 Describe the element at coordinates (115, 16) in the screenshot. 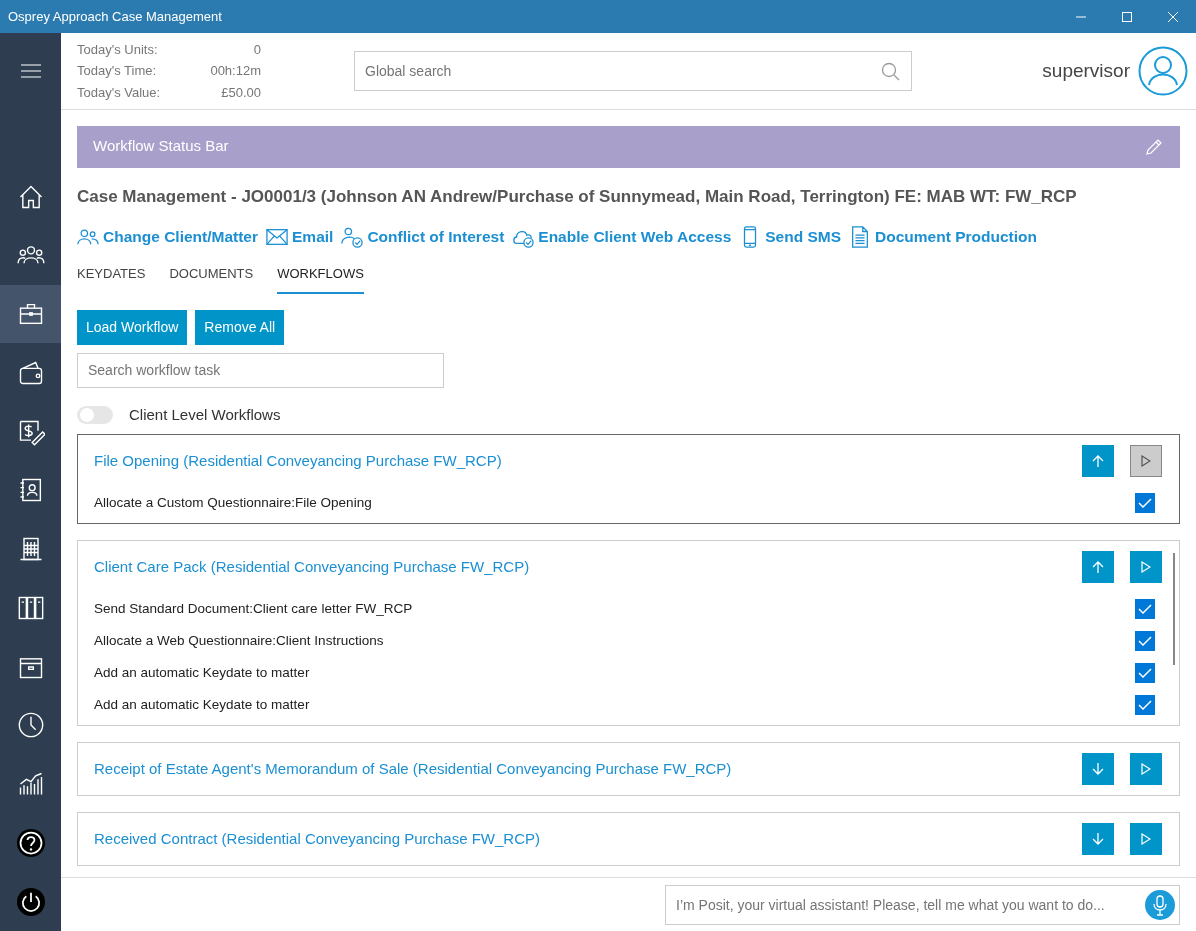

I see `window-title: Osprey Approach Case Management` at that location.